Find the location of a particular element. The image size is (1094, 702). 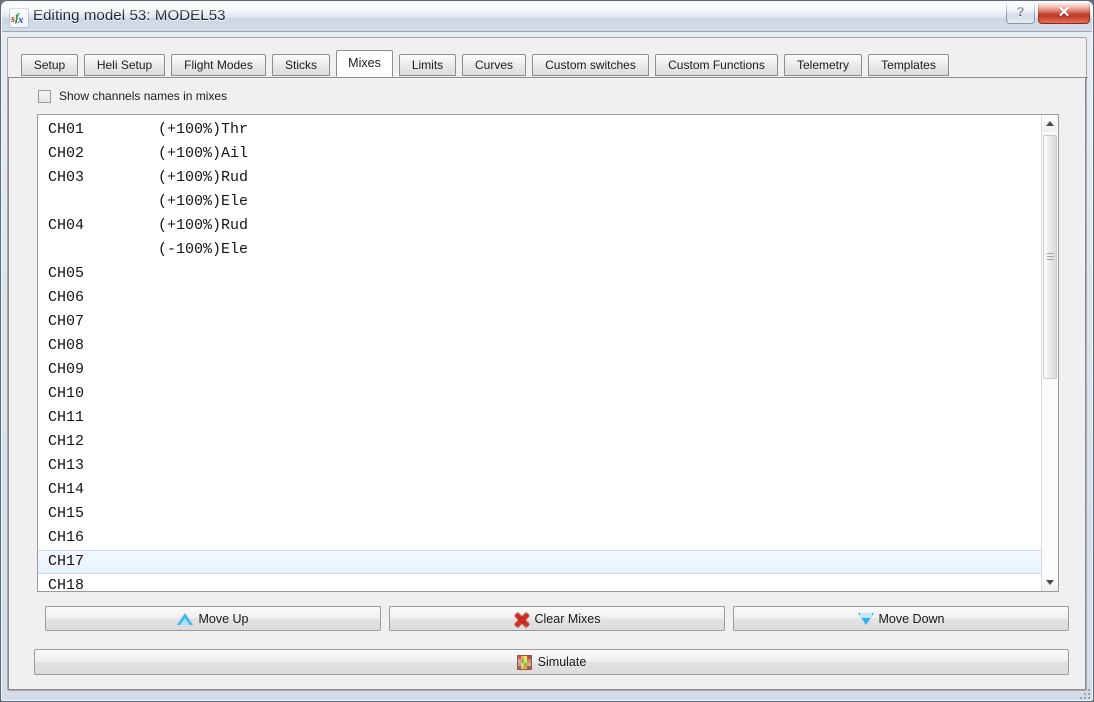

mix-row-channel: CH13 is located at coordinates (66, 465).